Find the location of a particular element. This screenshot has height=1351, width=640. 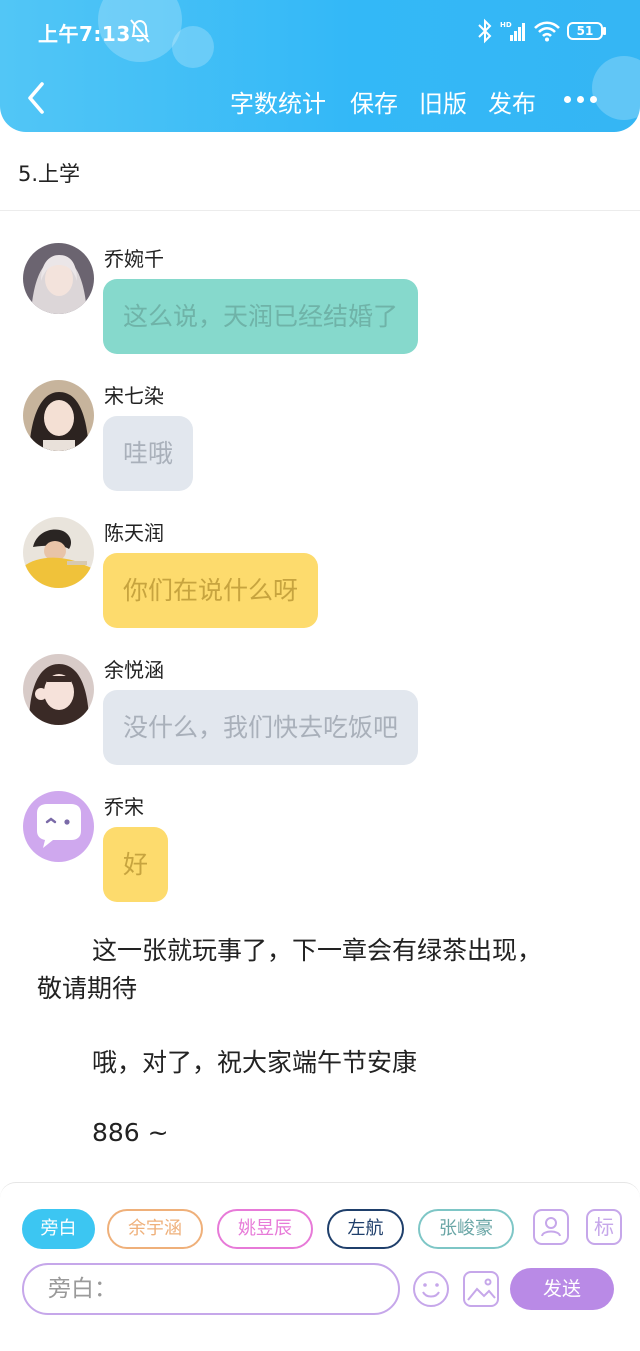

narration-line: 这一张就玩事了，下一章会有绿茶出现， is located at coordinates (317, 949).